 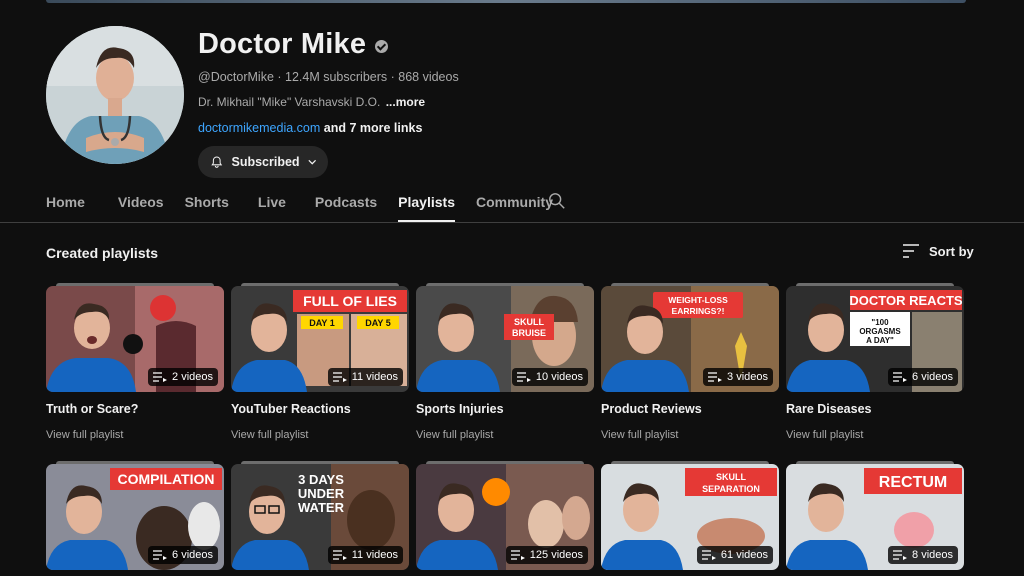 What do you see at coordinates (135, 515) in the screenshot?
I see `playlist-card: COMPILATION 6 videos` at bounding box center [135, 515].